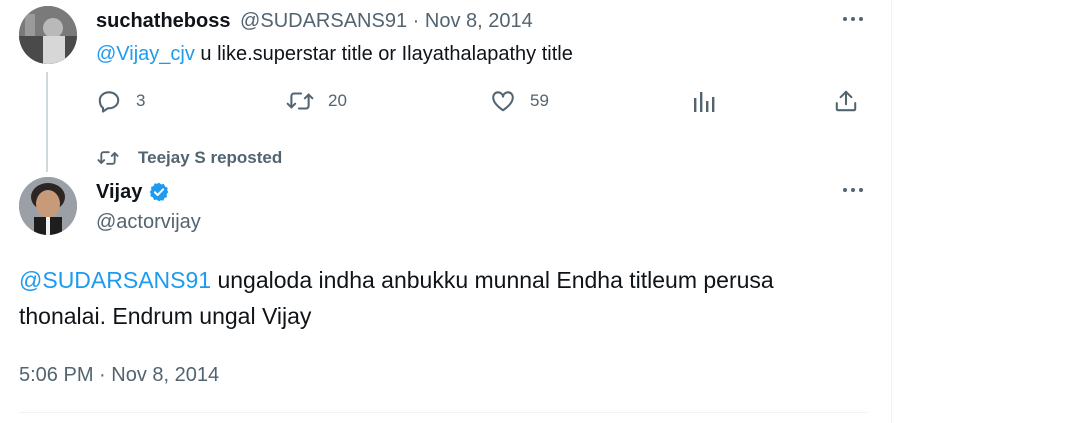 Image resolution: width=1082 pixels, height=423 pixels. Describe the element at coordinates (854, 20) in the screenshot. I see `reply-more-icon` at that location.